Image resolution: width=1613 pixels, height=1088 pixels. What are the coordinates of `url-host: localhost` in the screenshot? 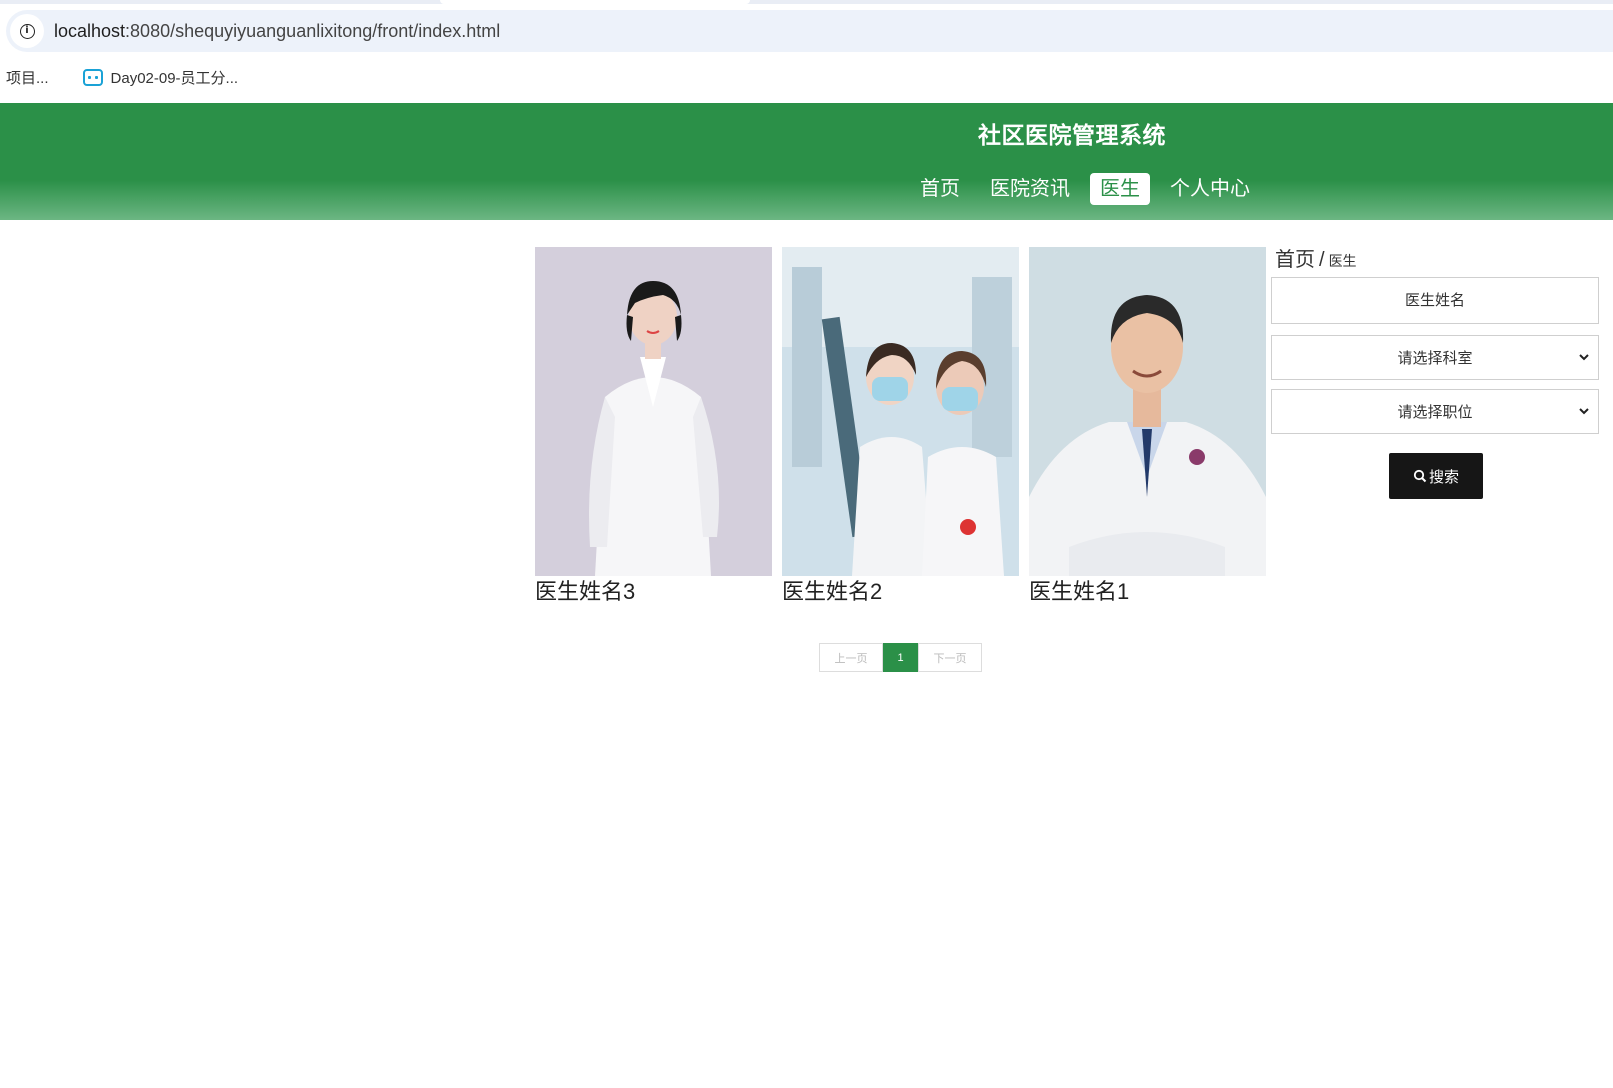 It's located at (90, 30).